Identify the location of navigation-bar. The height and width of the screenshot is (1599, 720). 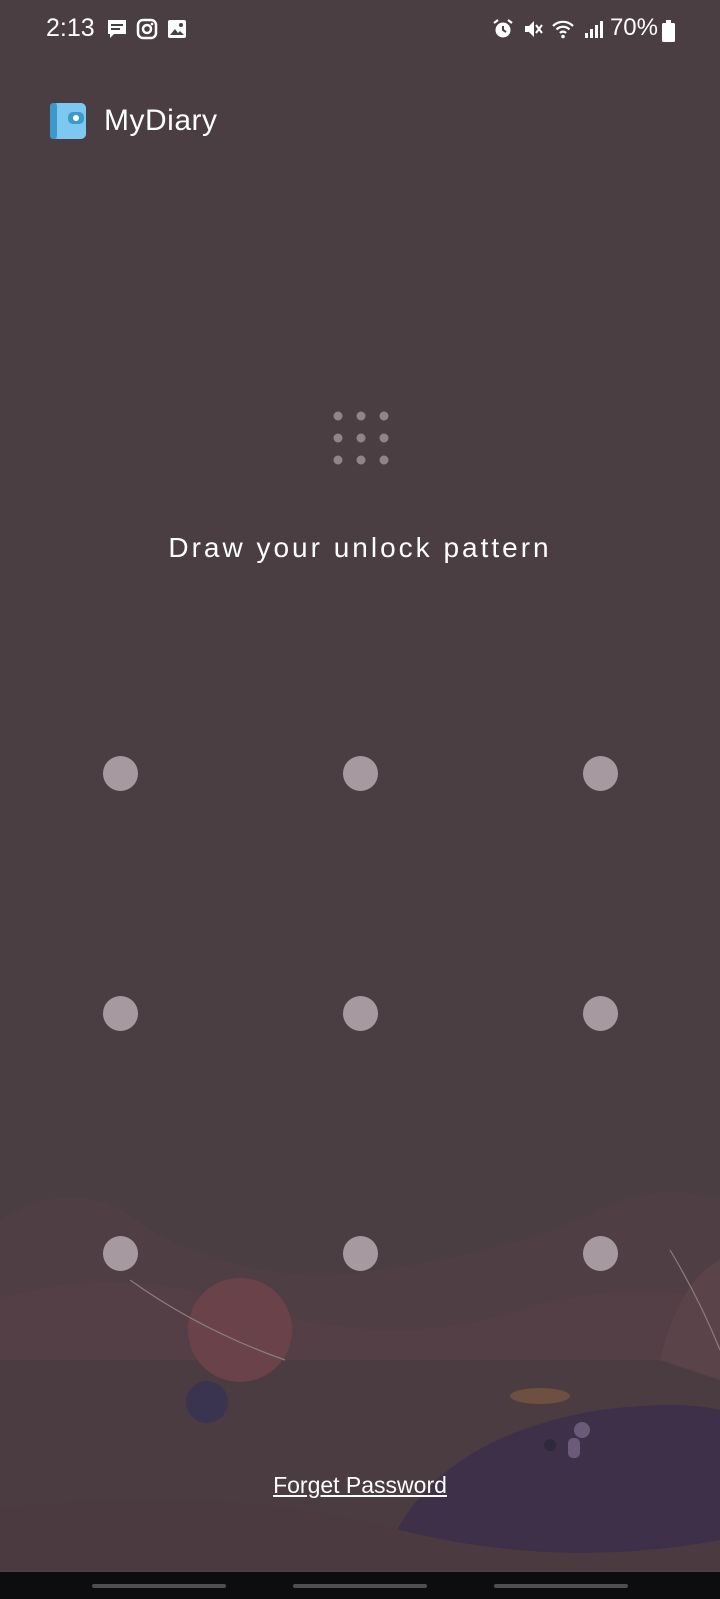
(360, 1585).